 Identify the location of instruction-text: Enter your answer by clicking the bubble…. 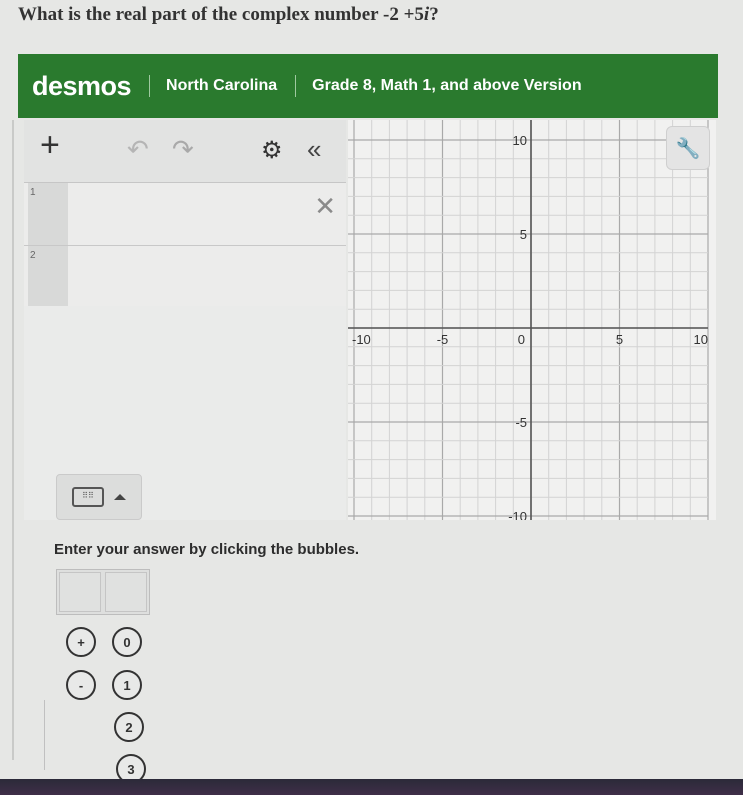
(207, 549).